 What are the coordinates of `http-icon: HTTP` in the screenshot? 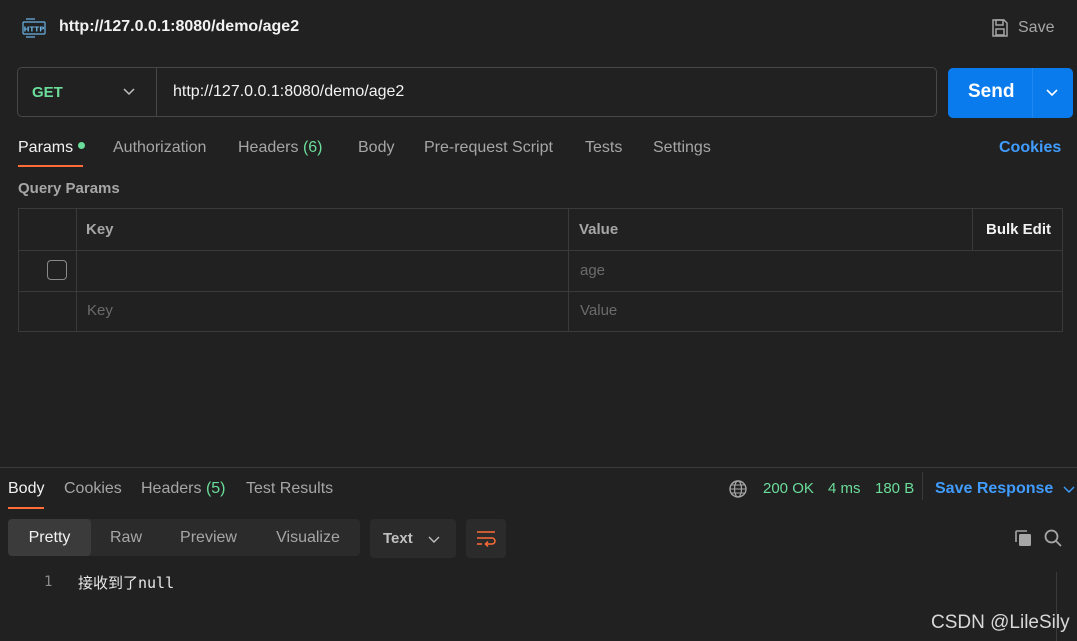 It's located at (34, 28).